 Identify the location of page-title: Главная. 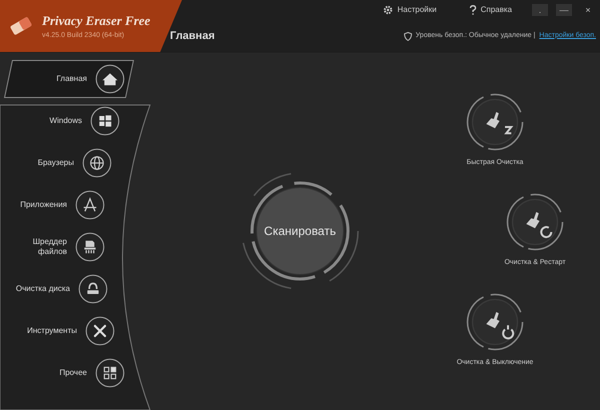
(192, 36).